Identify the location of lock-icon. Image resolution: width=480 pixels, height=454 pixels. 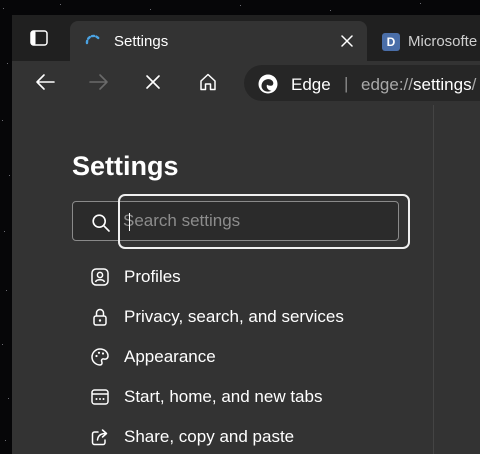
(100, 317).